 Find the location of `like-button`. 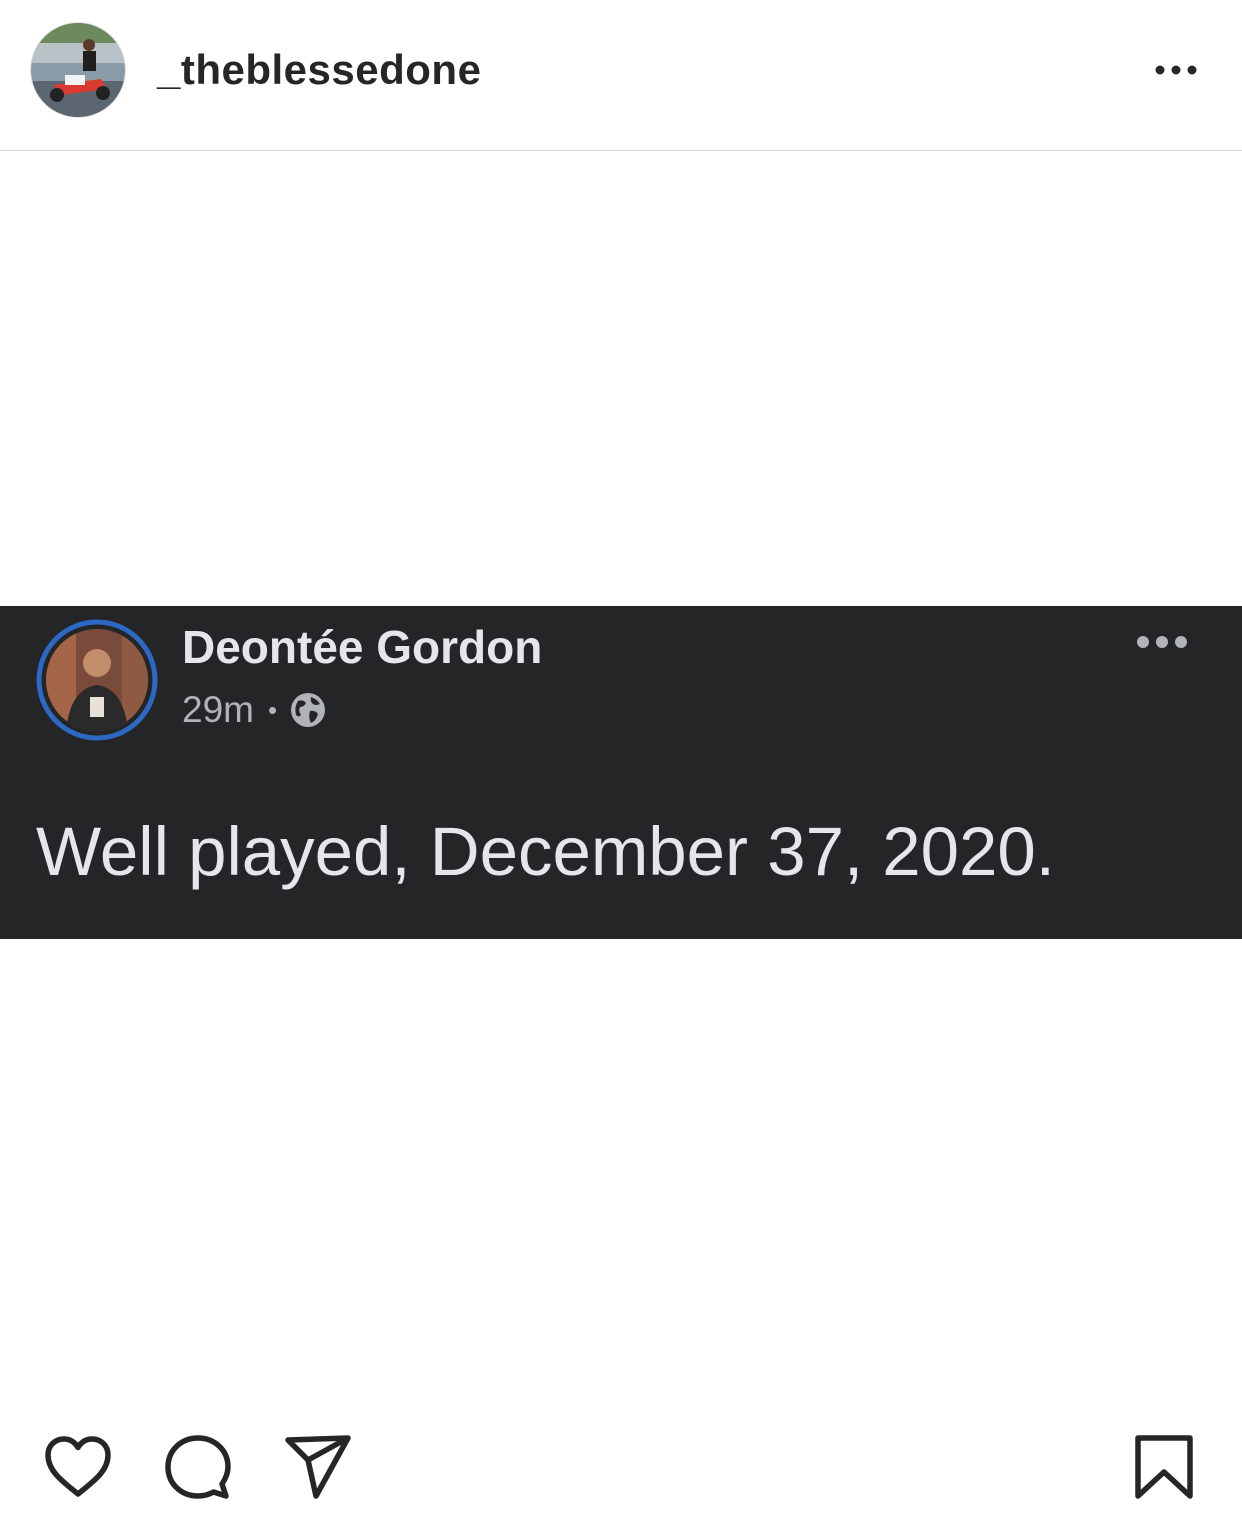

like-button is located at coordinates (78, 1468).